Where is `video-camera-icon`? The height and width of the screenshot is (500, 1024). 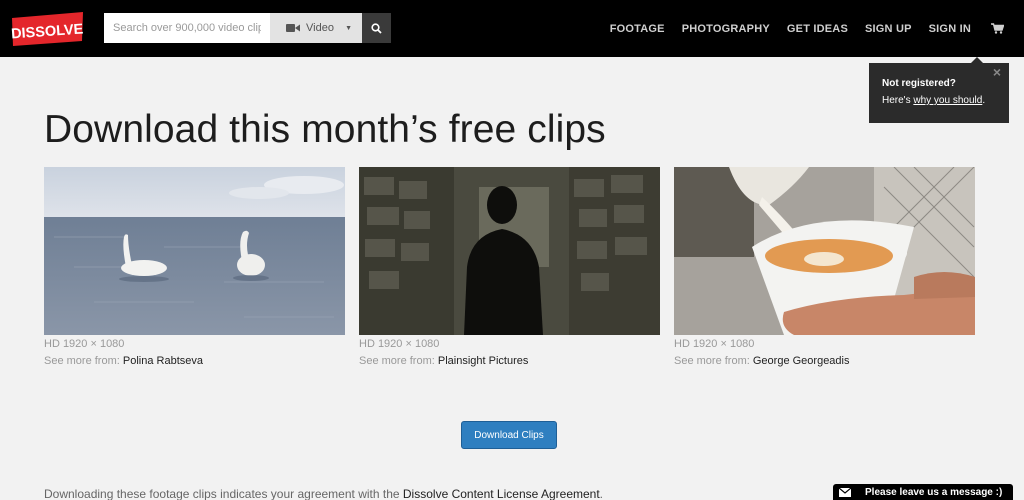
video-camera-icon is located at coordinates (293, 28).